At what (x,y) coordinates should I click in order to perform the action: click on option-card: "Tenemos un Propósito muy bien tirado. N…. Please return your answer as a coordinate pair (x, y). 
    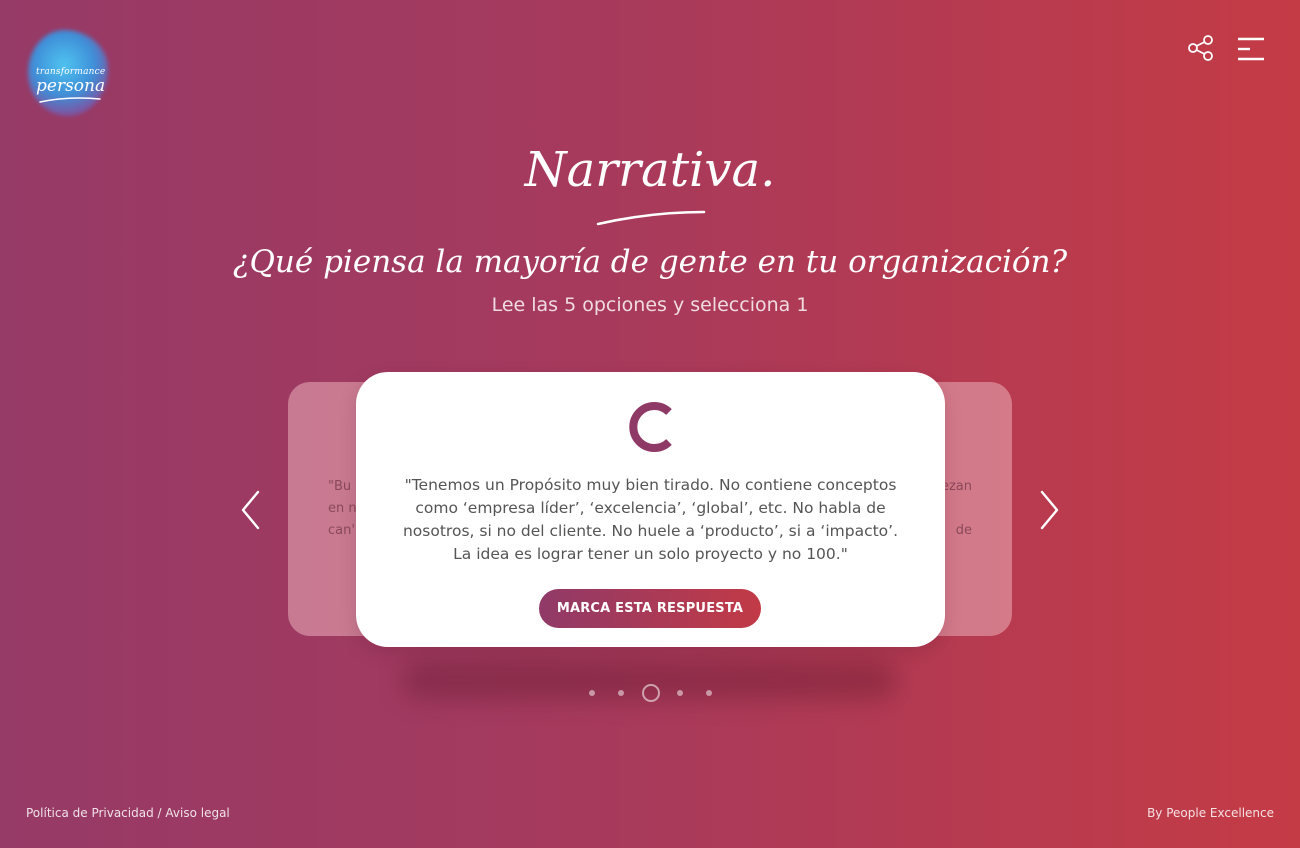
    Looking at the image, I should click on (650, 509).